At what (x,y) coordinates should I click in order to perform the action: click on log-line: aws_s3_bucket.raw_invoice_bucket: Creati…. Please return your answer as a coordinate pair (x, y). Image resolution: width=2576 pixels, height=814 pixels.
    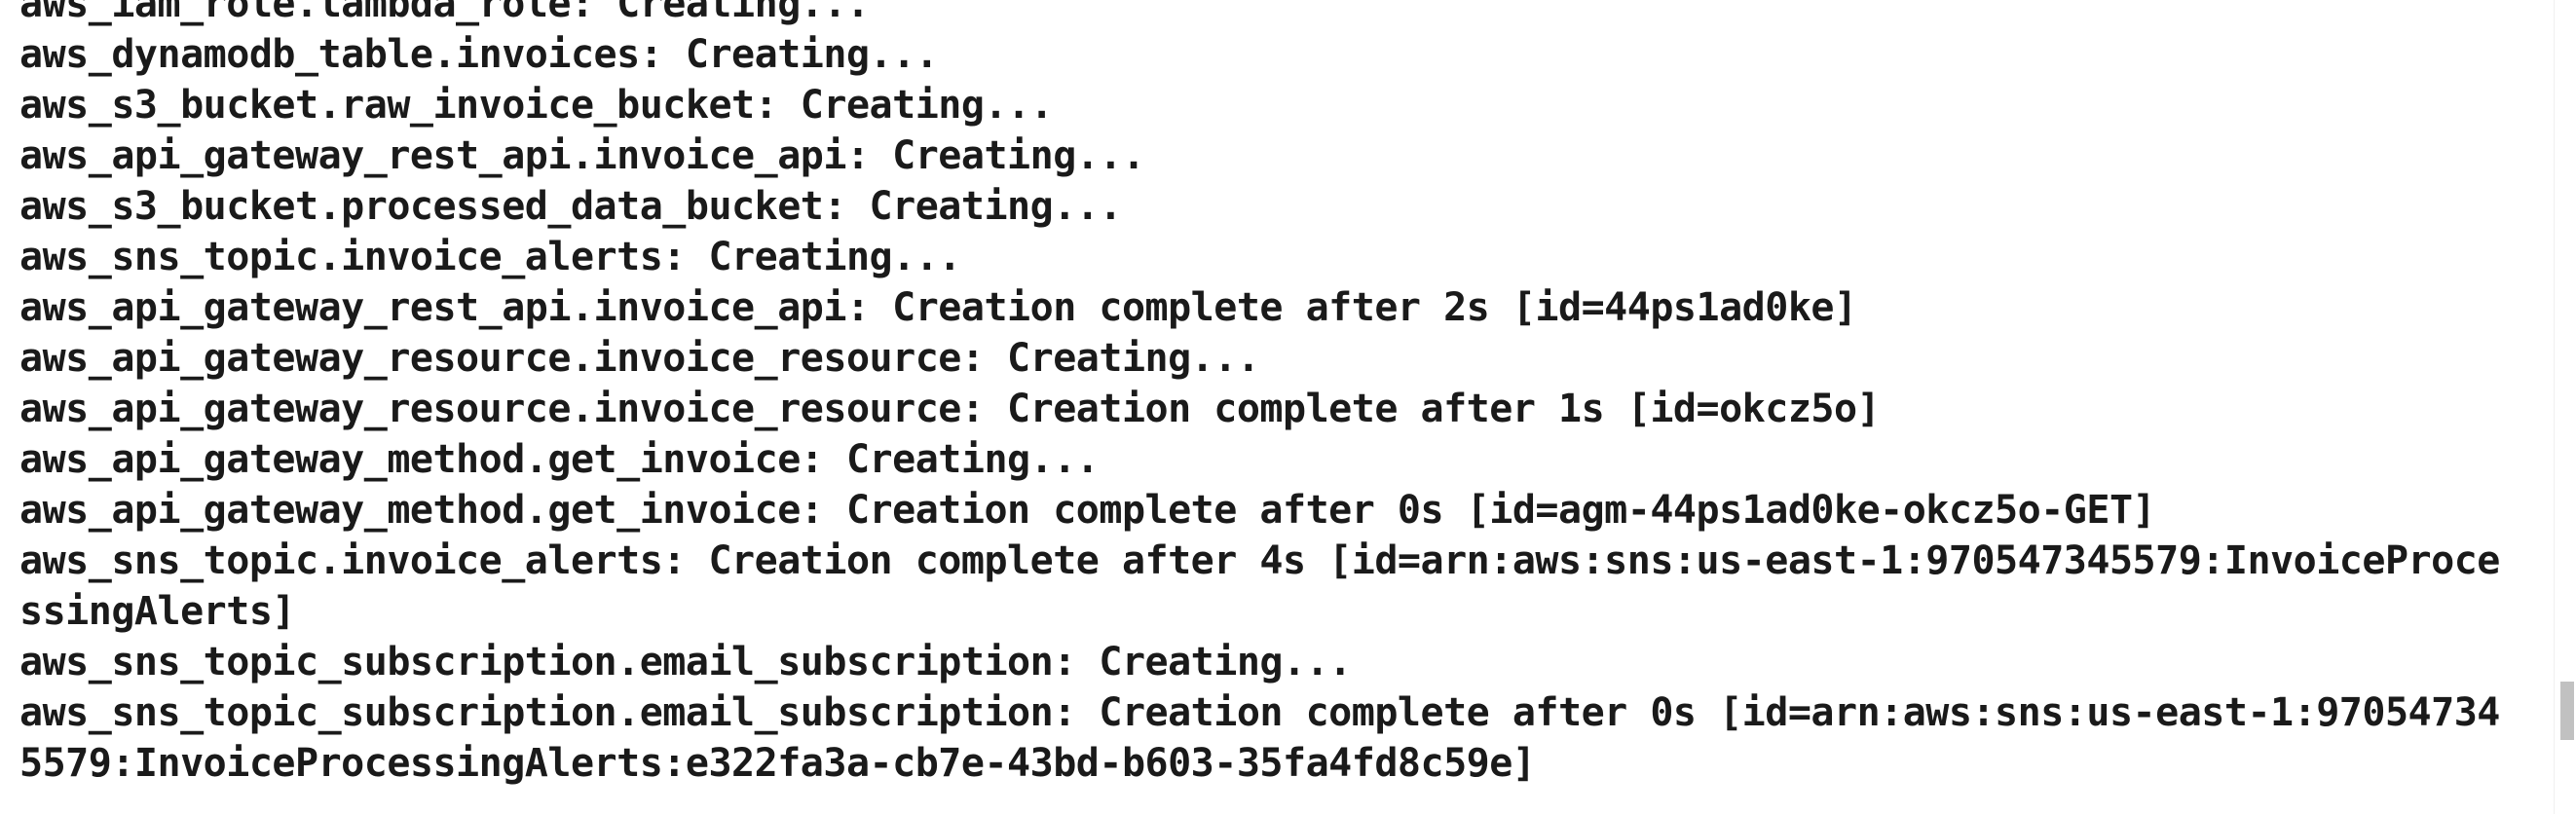
    Looking at the image, I should click on (536, 105).